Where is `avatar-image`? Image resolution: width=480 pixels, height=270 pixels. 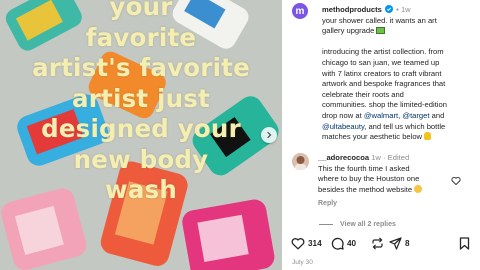
avatar-image is located at coordinates (300, 161).